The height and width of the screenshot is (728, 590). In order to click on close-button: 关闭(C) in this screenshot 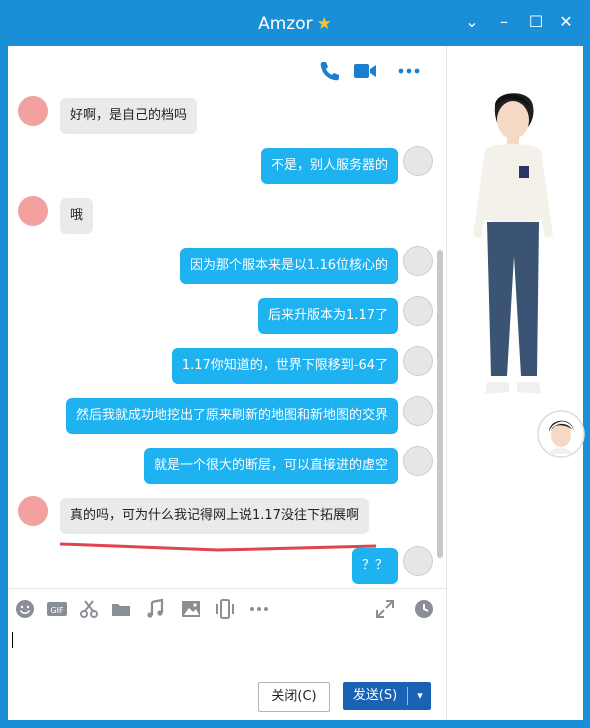, I will do `click(294, 697)`.